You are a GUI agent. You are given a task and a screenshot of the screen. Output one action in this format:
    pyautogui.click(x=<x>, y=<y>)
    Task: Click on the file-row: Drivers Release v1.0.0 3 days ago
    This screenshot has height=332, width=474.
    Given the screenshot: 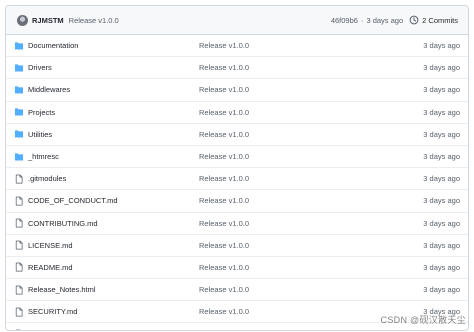 What is the action you would take?
    pyautogui.click(x=237, y=67)
    